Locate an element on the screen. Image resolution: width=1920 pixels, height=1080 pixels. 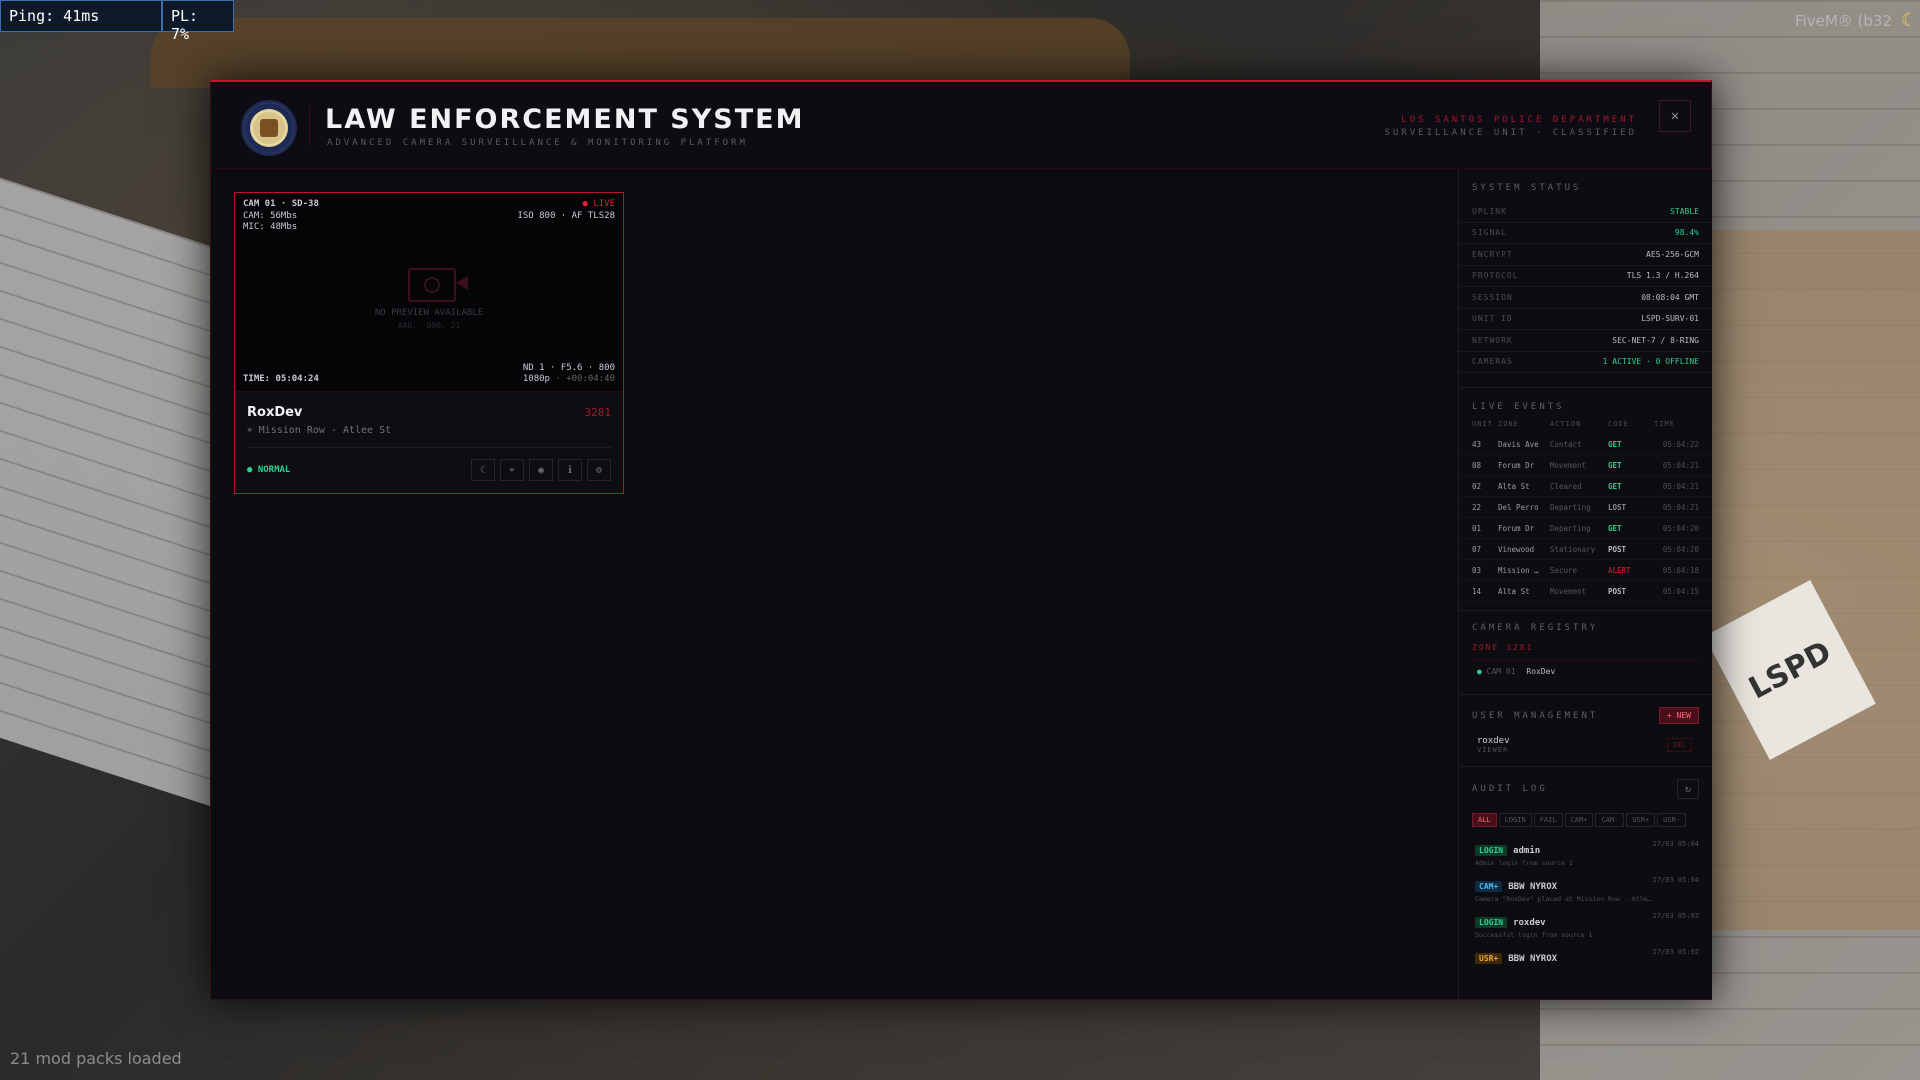
status-value: 08:08:04 GMT is located at coordinates (1670, 297).